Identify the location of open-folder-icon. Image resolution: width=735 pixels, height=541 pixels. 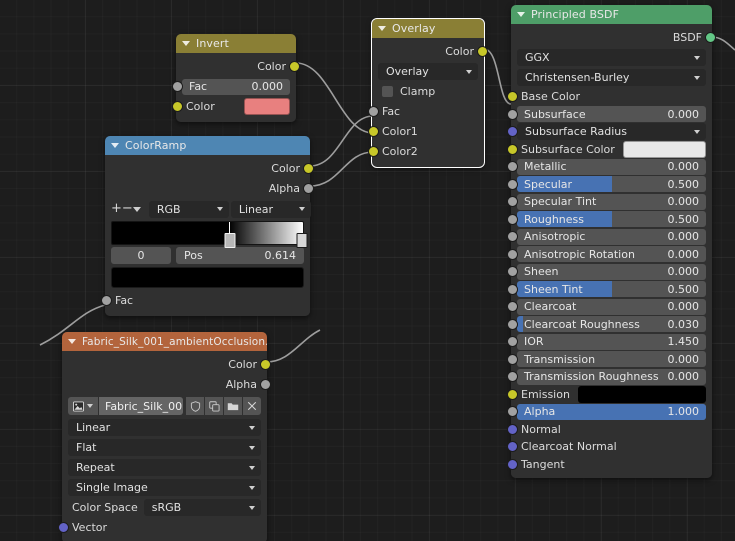
(233, 406).